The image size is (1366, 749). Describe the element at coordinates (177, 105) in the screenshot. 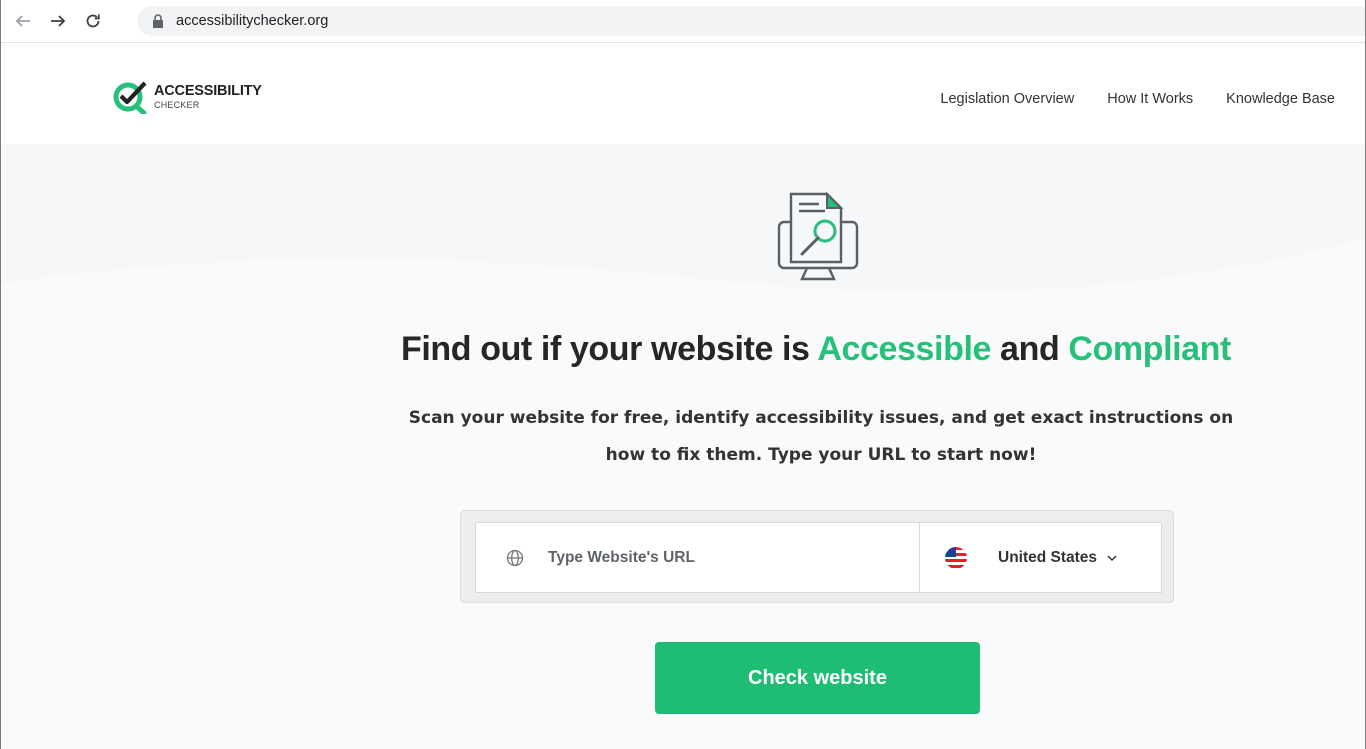

I see `logo-subtitle: CHECKER` at that location.